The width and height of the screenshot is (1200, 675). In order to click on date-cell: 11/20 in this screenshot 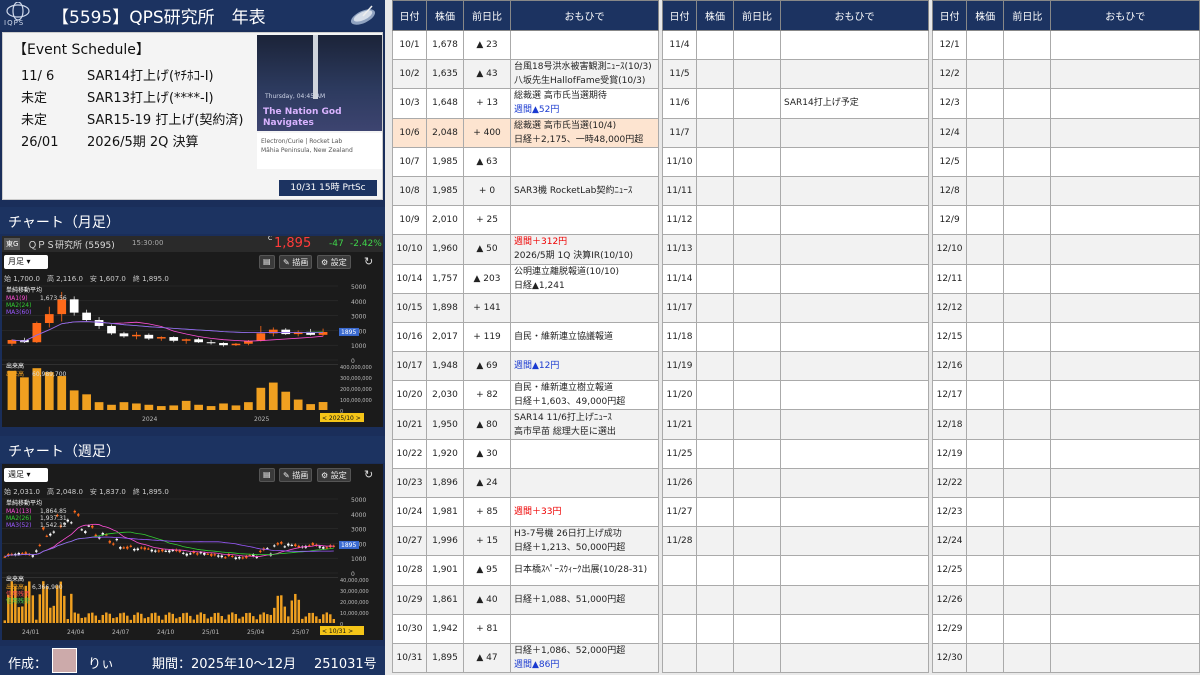, I will do `click(679, 395)`.